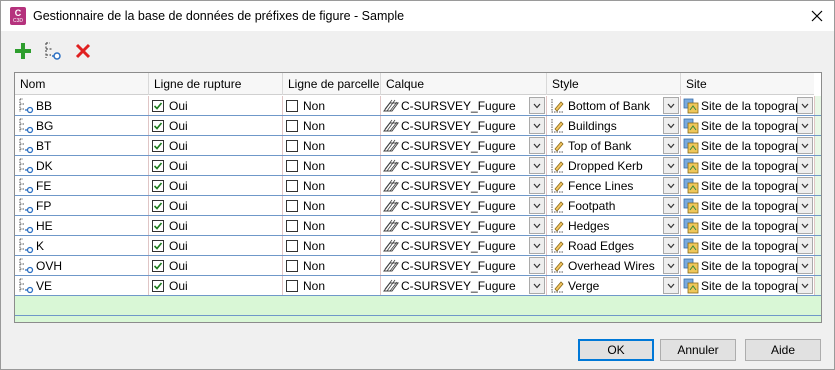 This screenshot has width=835, height=370. Describe the element at coordinates (418, 306) in the screenshot. I see `new-row-placeholder` at that location.